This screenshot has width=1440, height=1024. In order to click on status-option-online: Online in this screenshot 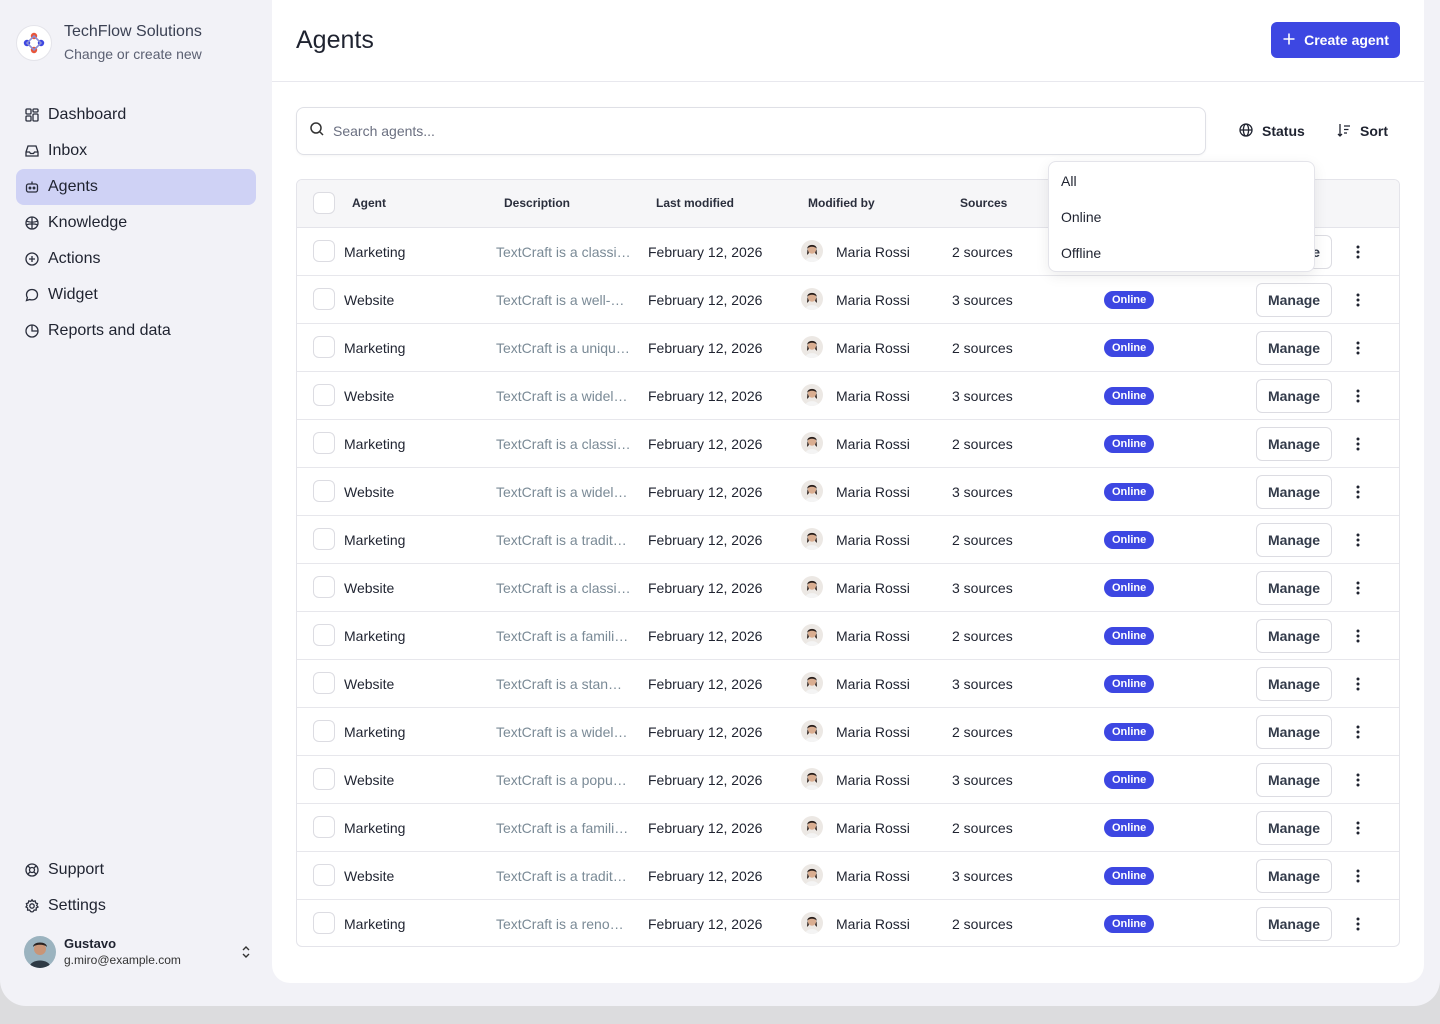, I will do `click(1181, 217)`.